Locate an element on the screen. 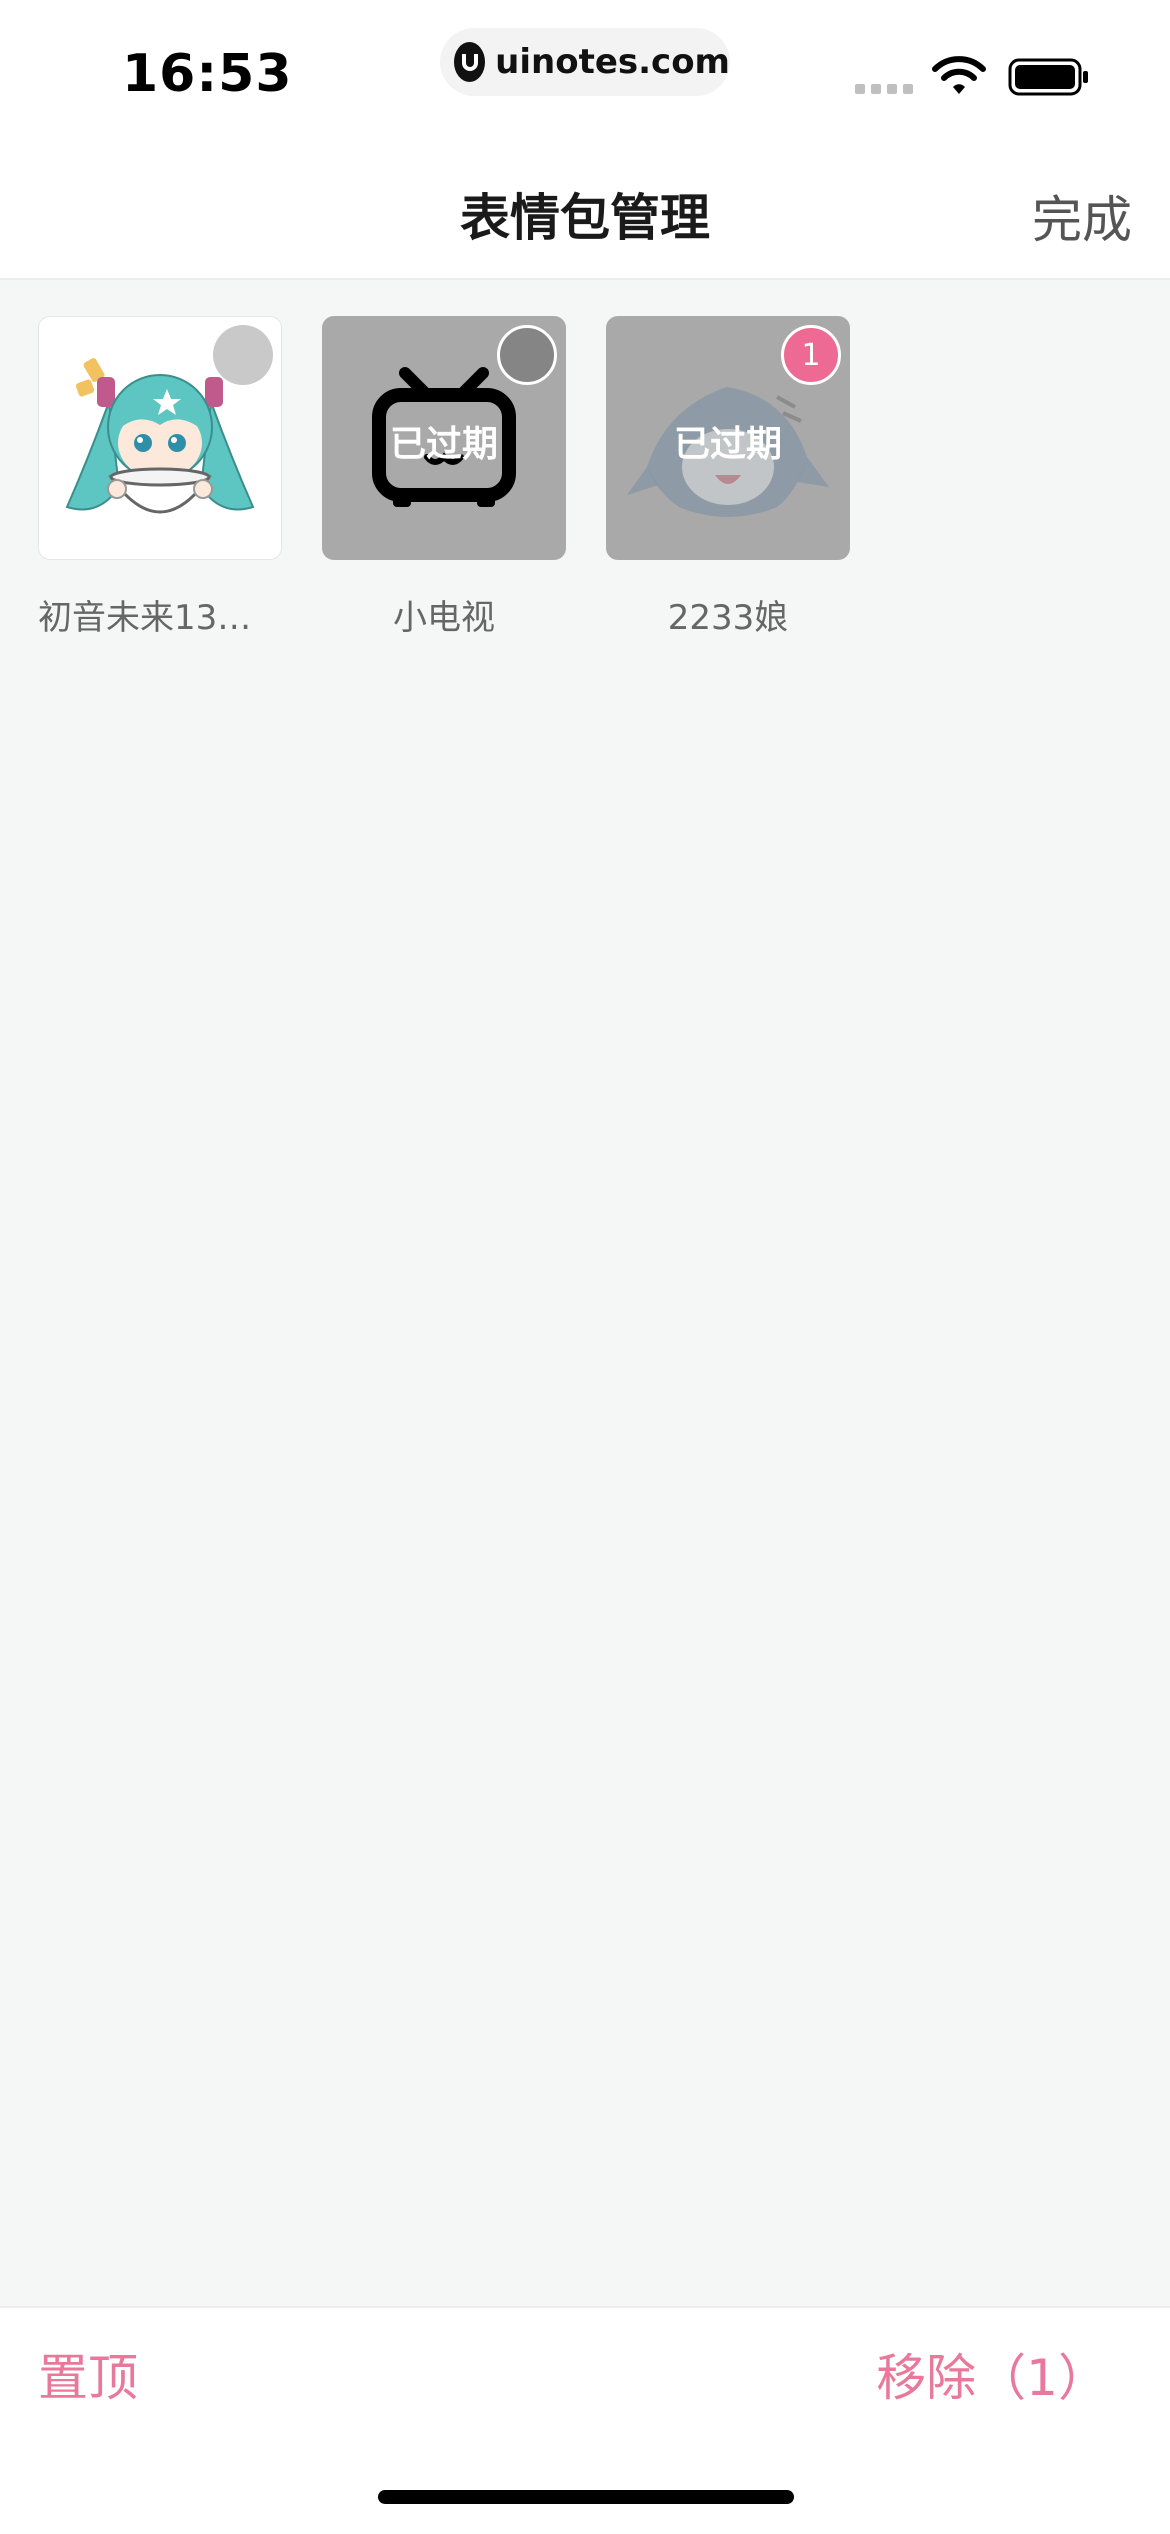 This screenshot has height=2534, width=1170. sticker-item: 已过期 小电视 is located at coordinates (444, 477).